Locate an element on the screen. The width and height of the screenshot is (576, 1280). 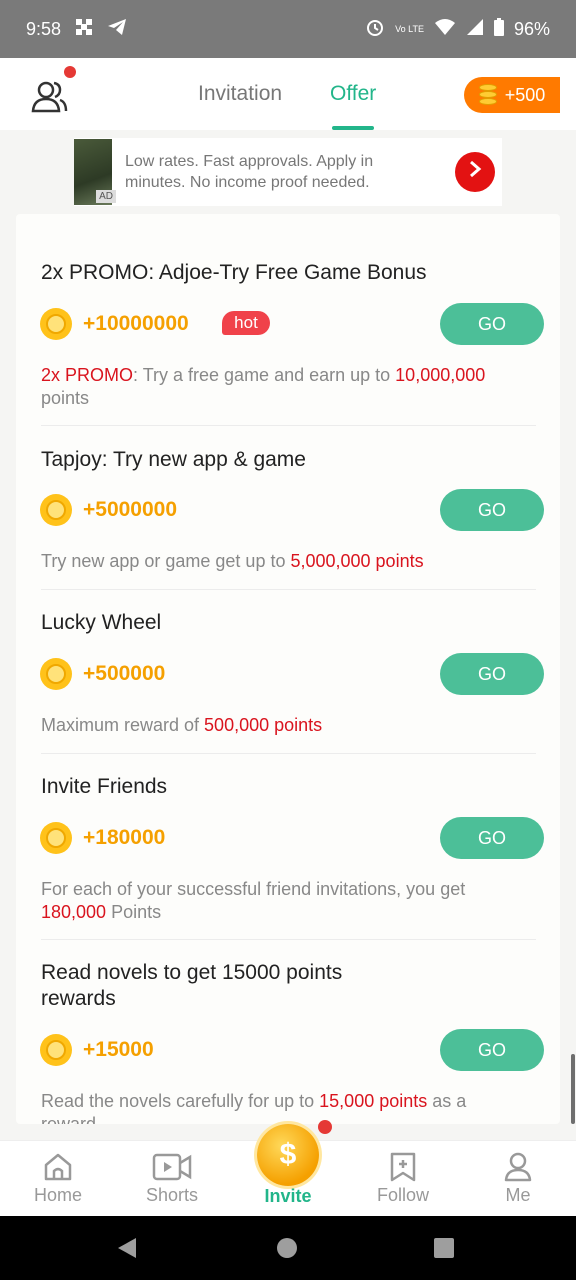
offer-title: Tapjoy: Try new app & game is located at coordinates (173, 459).